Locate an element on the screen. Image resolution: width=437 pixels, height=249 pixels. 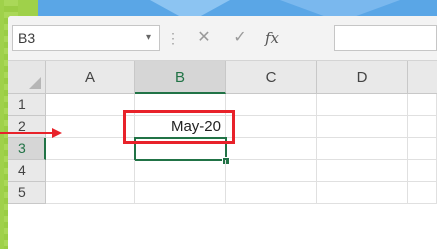
row-header-3: 3 is located at coordinates (27, 149).